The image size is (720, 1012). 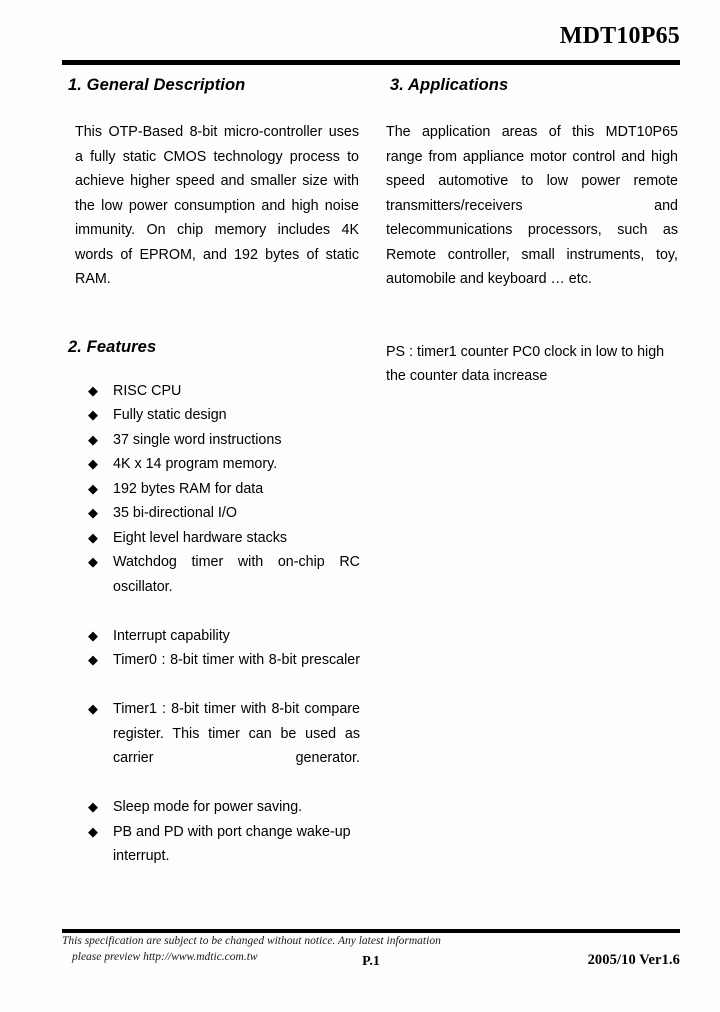 What do you see at coordinates (633, 960) in the screenshot?
I see `document-version: 2005/10 Ver1.6` at bounding box center [633, 960].